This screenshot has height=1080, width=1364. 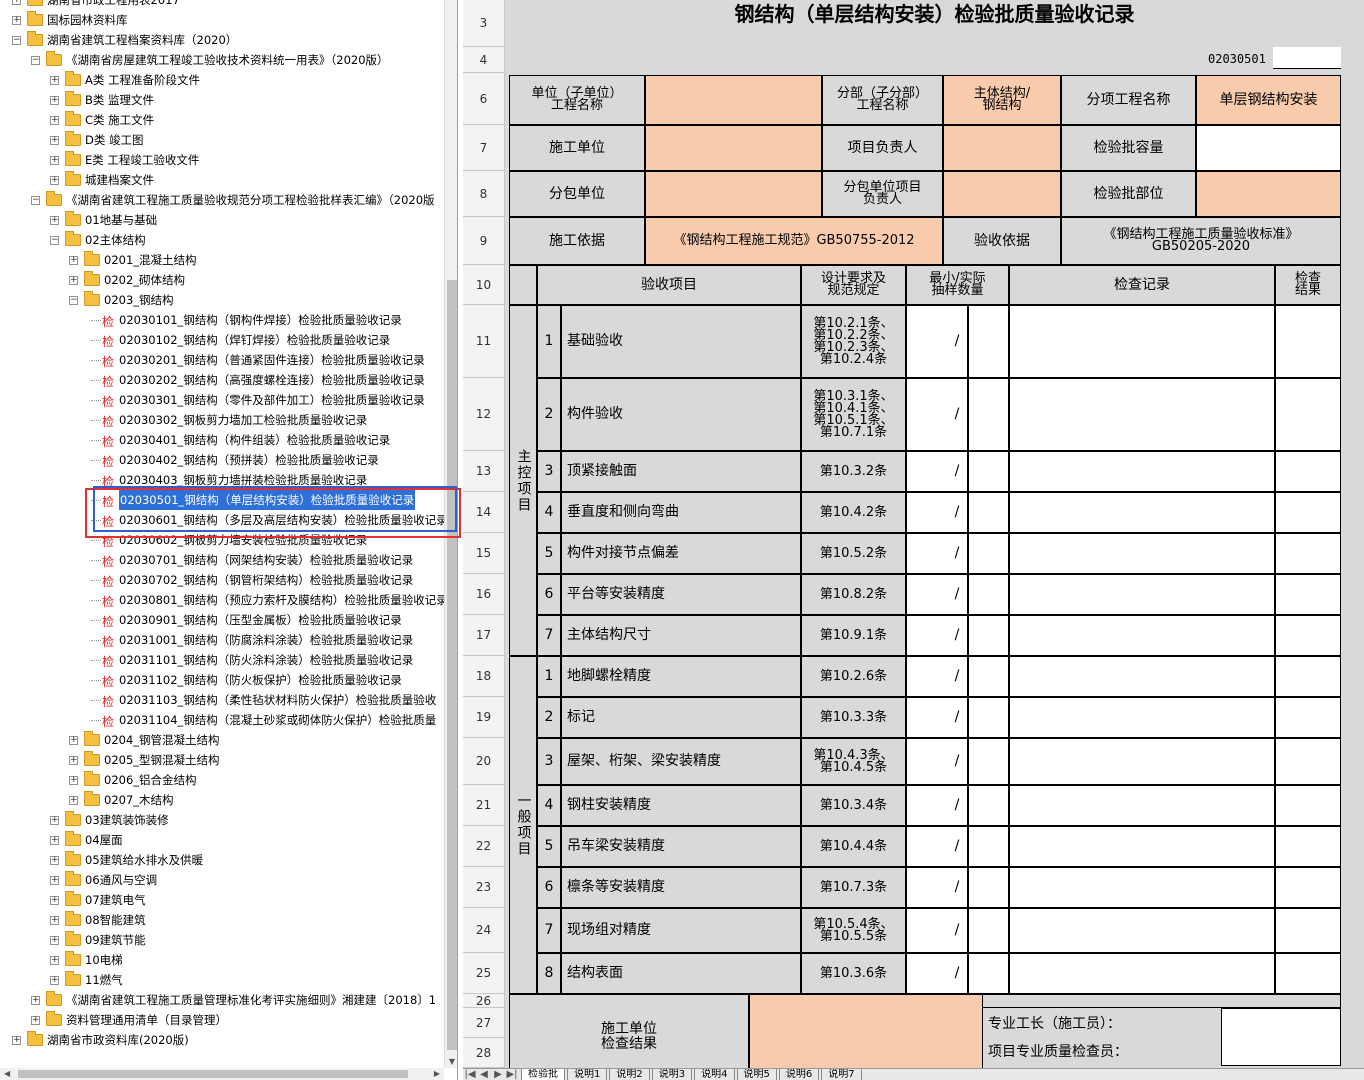 What do you see at coordinates (484, 512) in the screenshot?
I see `row-header: 14` at bounding box center [484, 512].